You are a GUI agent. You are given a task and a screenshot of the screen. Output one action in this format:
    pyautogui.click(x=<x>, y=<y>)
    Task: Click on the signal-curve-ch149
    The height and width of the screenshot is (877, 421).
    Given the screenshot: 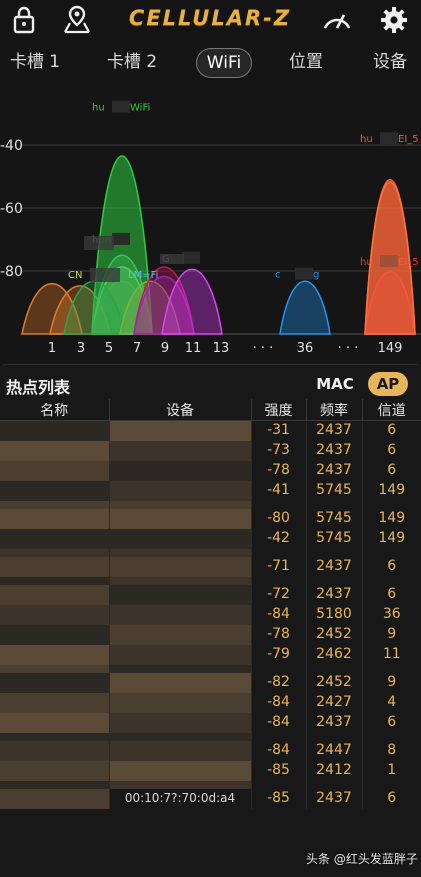 What is the action you would take?
    pyautogui.click(x=390, y=258)
    